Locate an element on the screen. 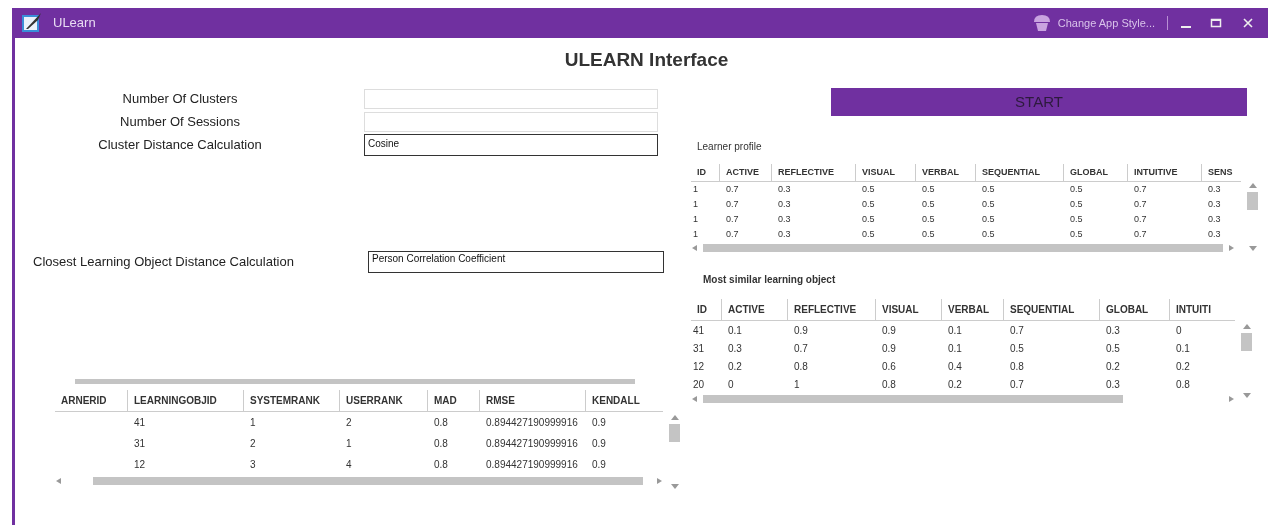 The width and height of the screenshot is (1268, 525). table-cell-text: 31 is located at coordinates (699, 348).